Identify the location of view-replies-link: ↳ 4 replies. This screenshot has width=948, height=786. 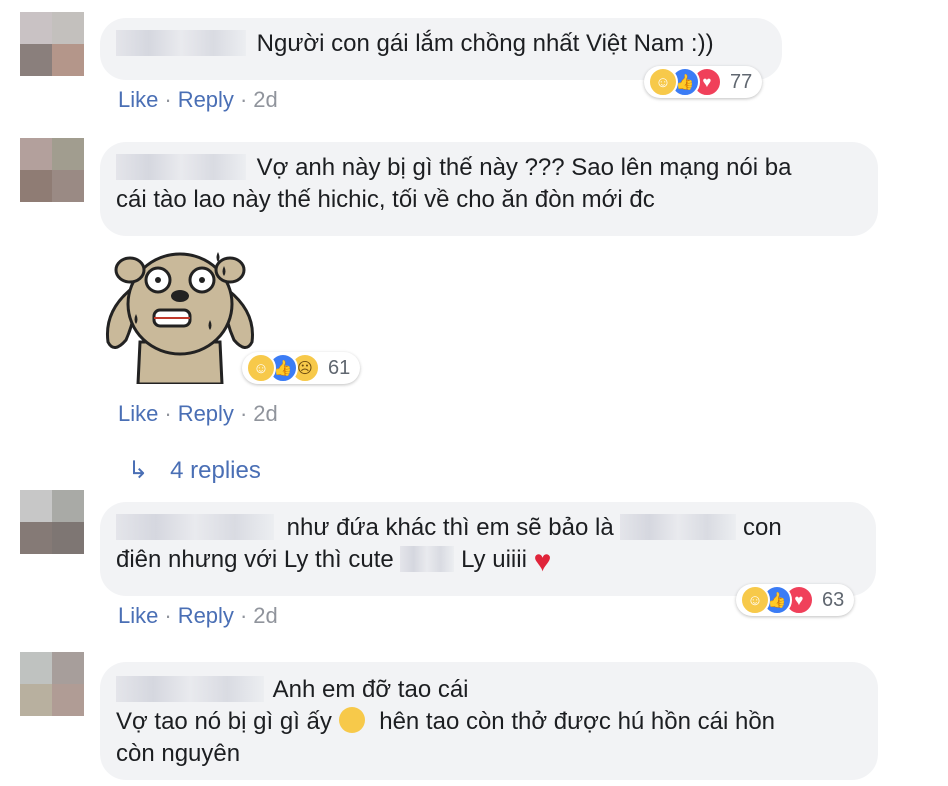
(194, 471).